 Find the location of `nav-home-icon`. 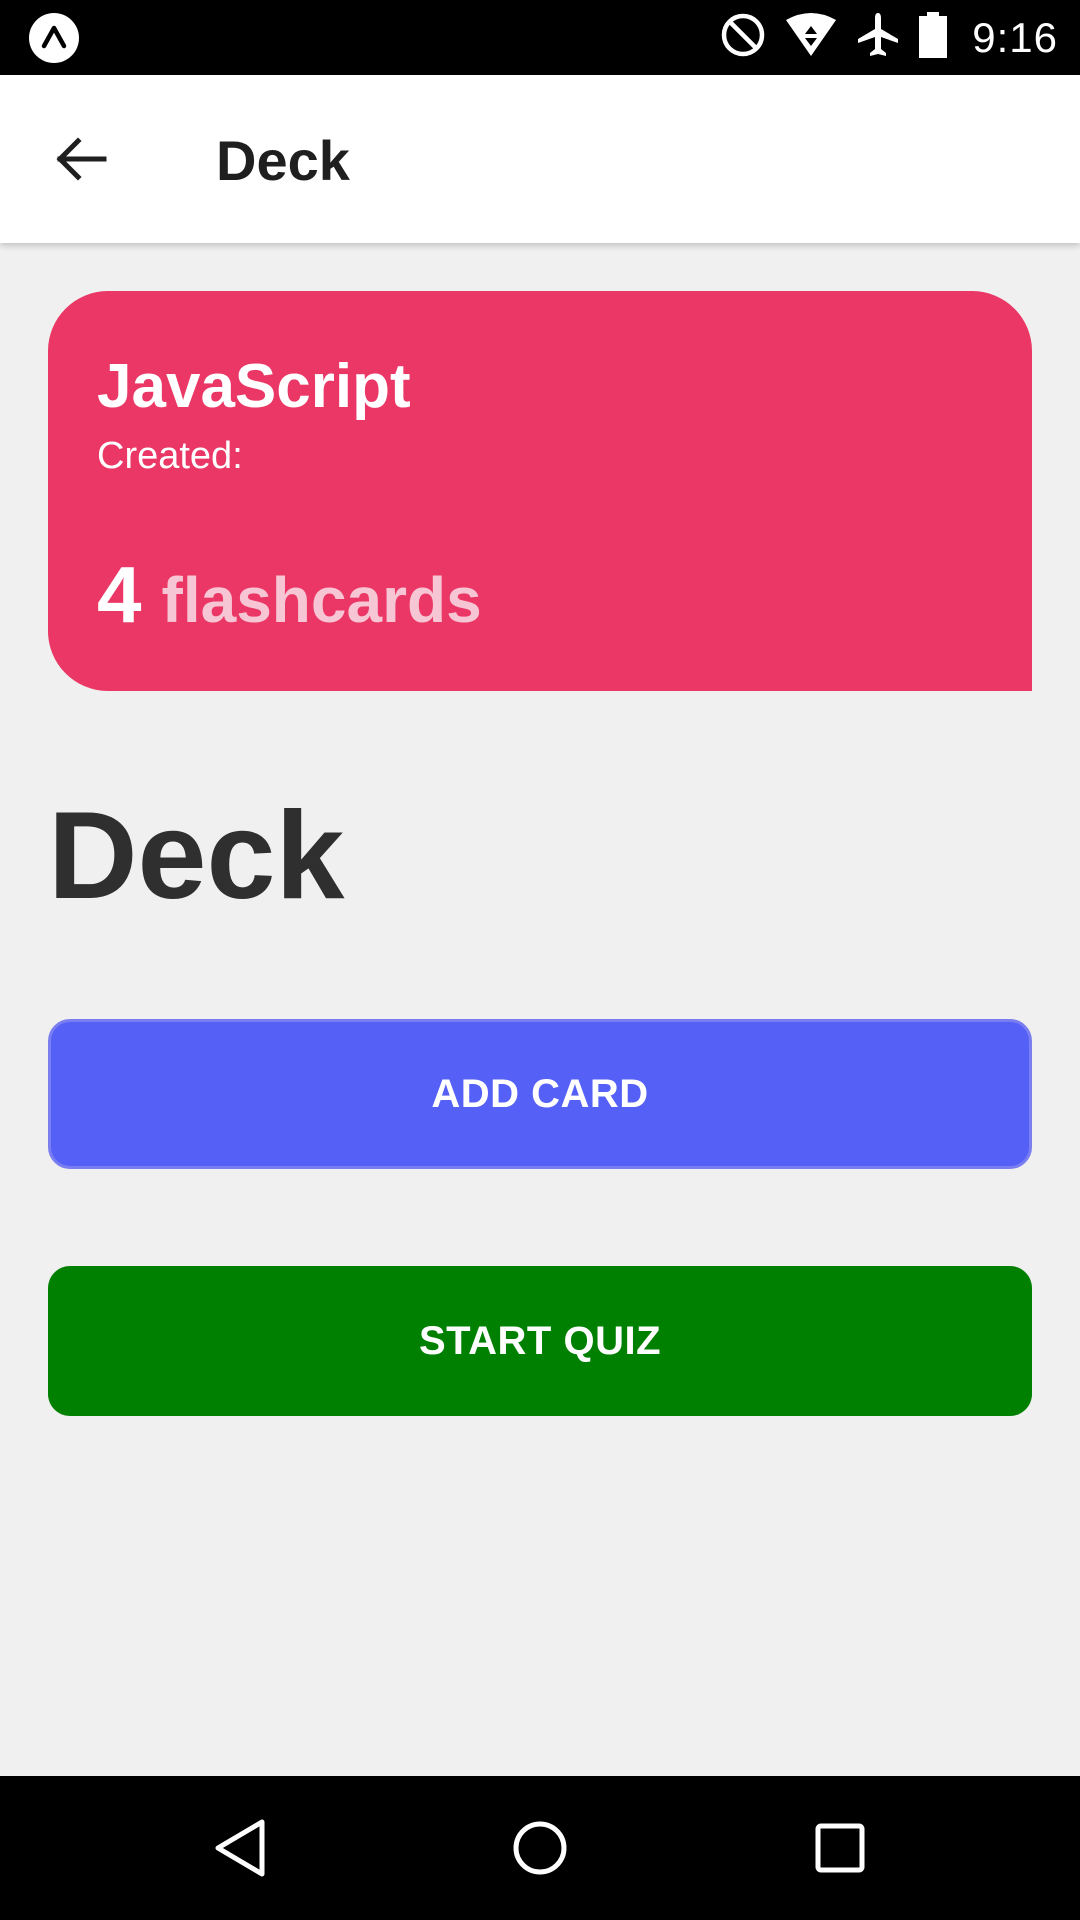

nav-home-icon is located at coordinates (540, 1848).